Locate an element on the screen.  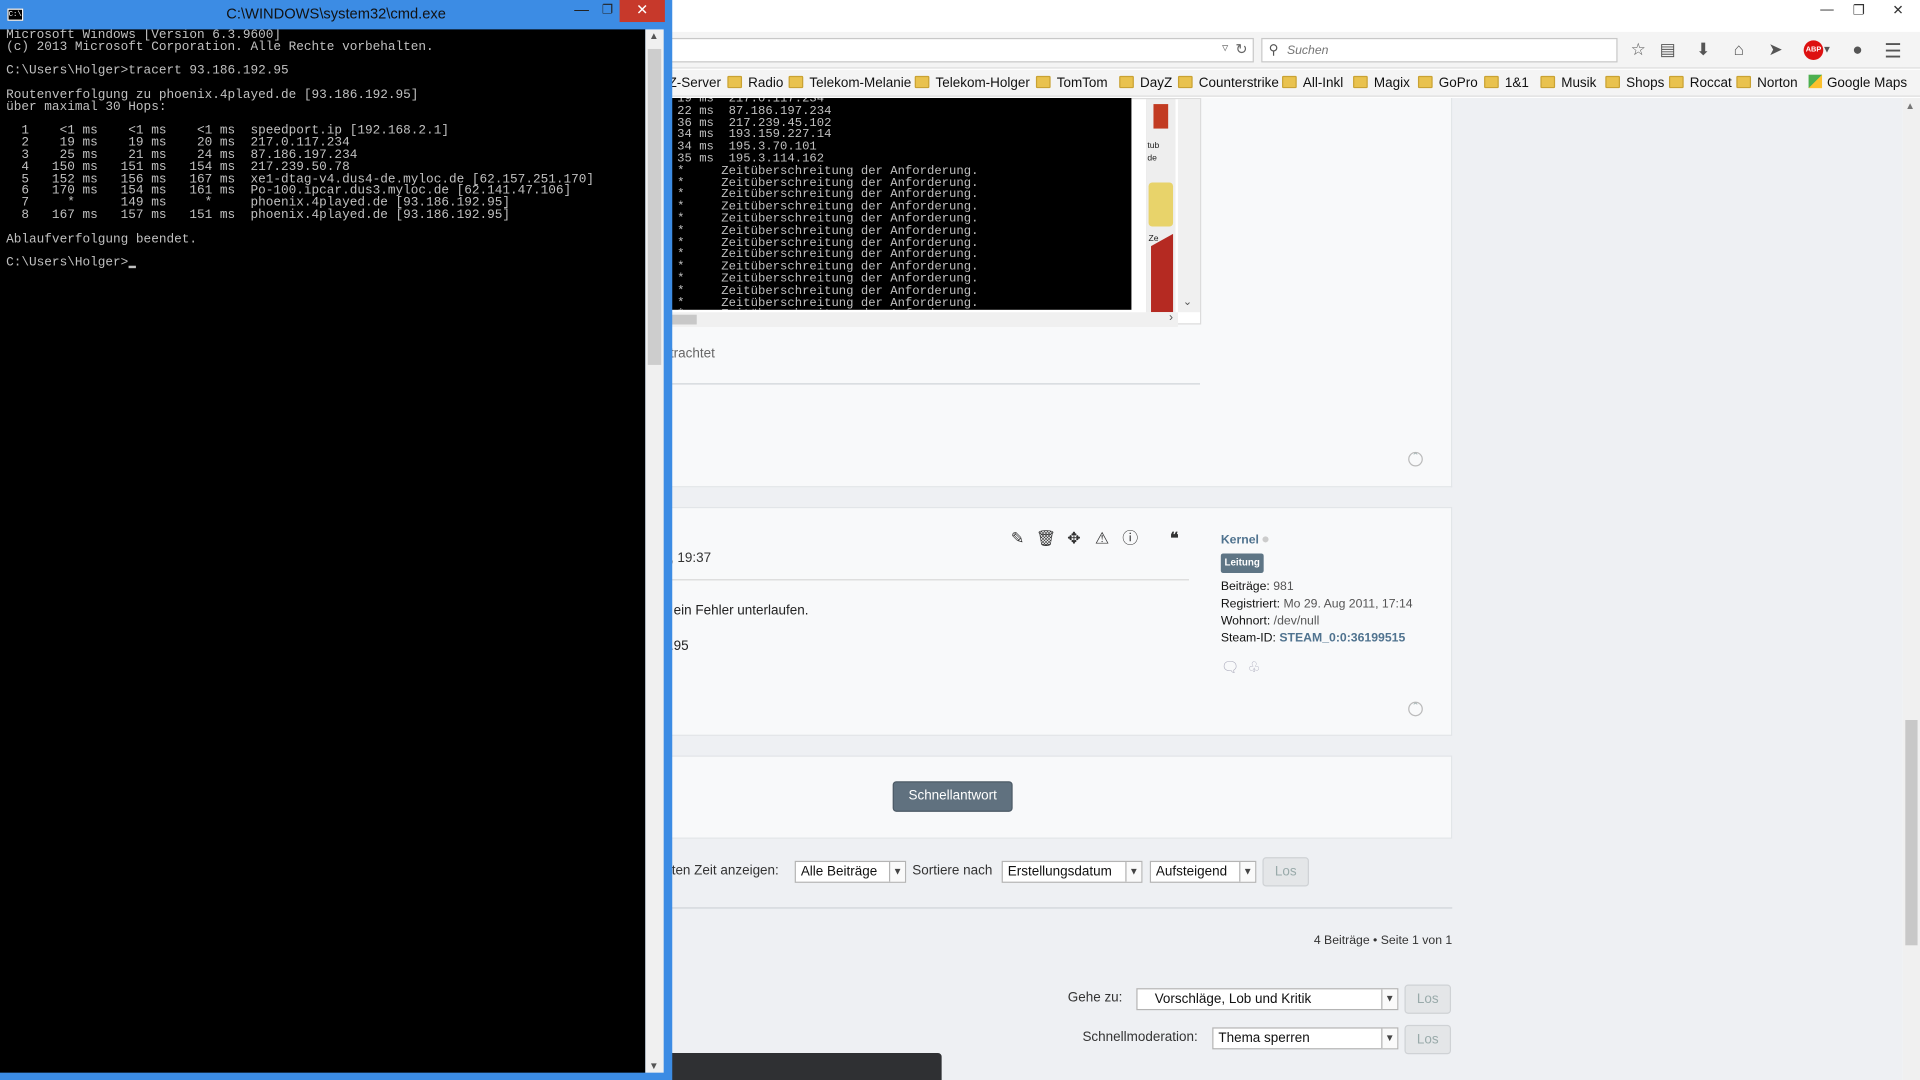
send-icon: ➤ is located at coordinates (1775, 49).